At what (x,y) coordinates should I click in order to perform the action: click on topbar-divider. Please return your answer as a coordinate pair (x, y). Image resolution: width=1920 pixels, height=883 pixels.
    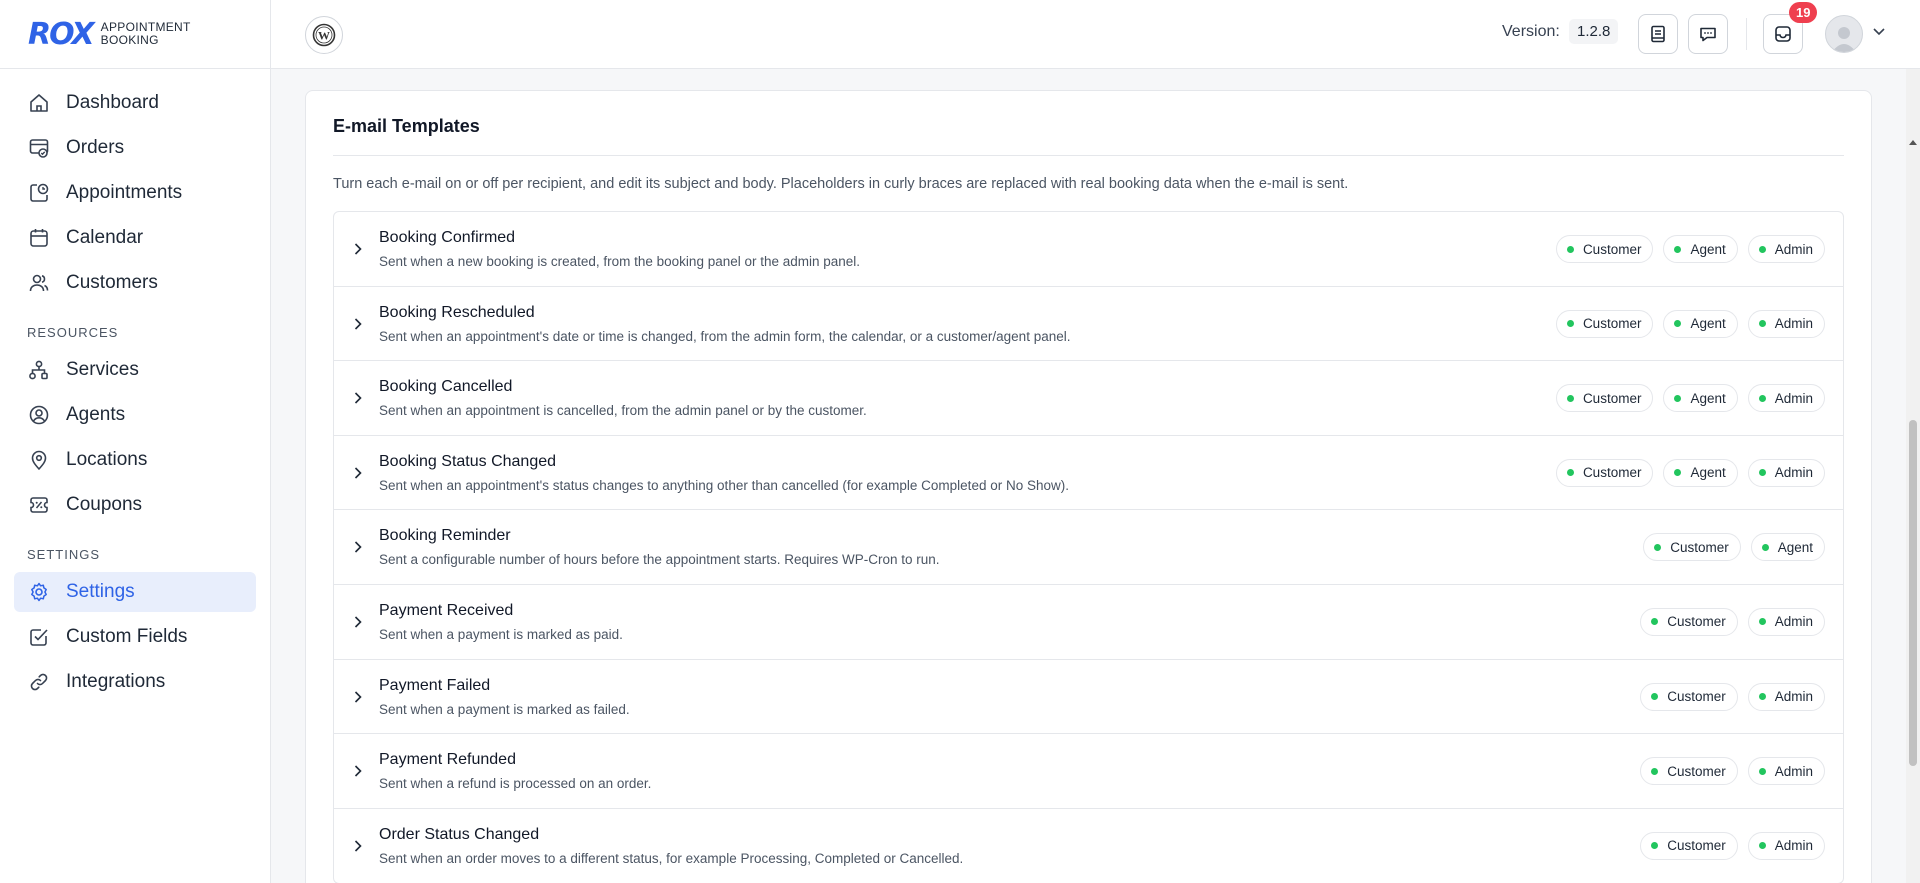
    Looking at the image, I should click on (1746, 34).